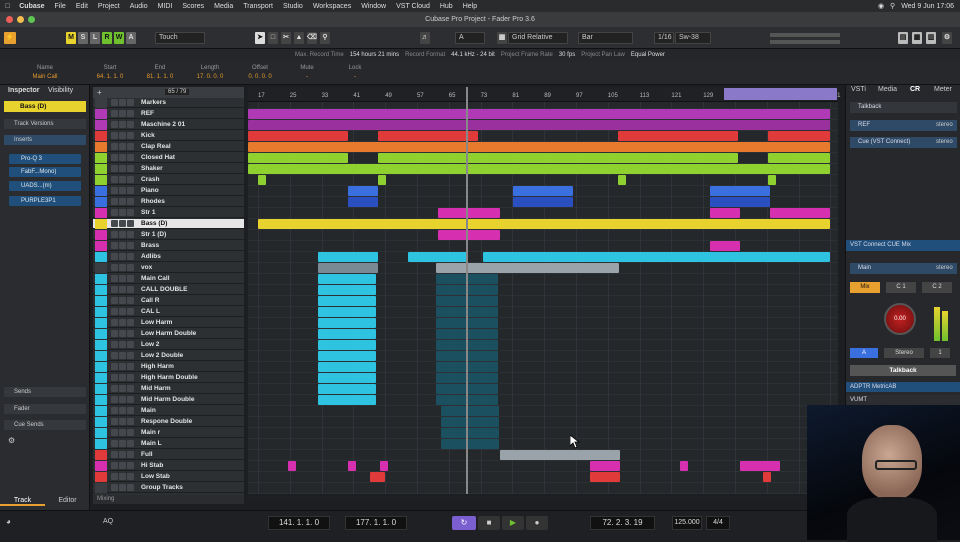 This screenshot has height=542, width=960. I want to click on menu-media: Media, so click(223, 6).